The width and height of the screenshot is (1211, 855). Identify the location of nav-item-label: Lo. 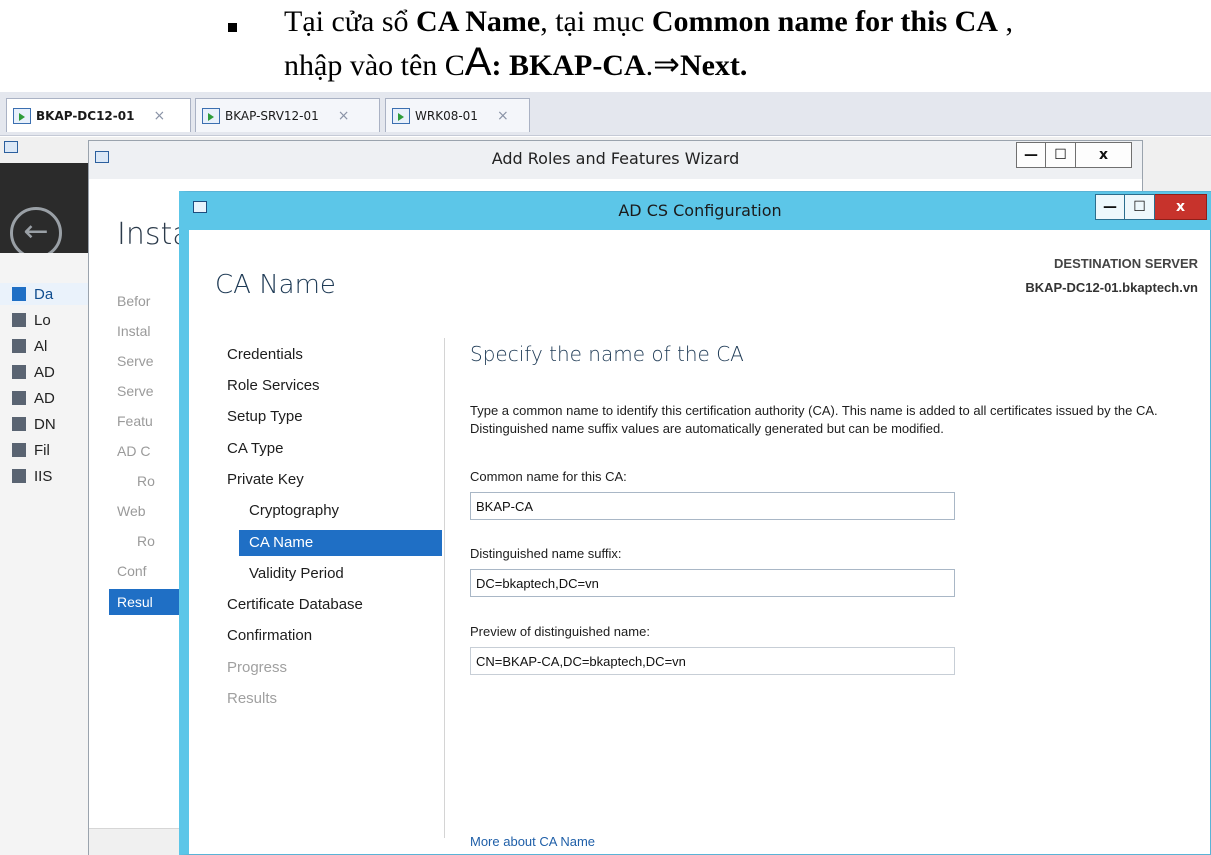
(42, 320).